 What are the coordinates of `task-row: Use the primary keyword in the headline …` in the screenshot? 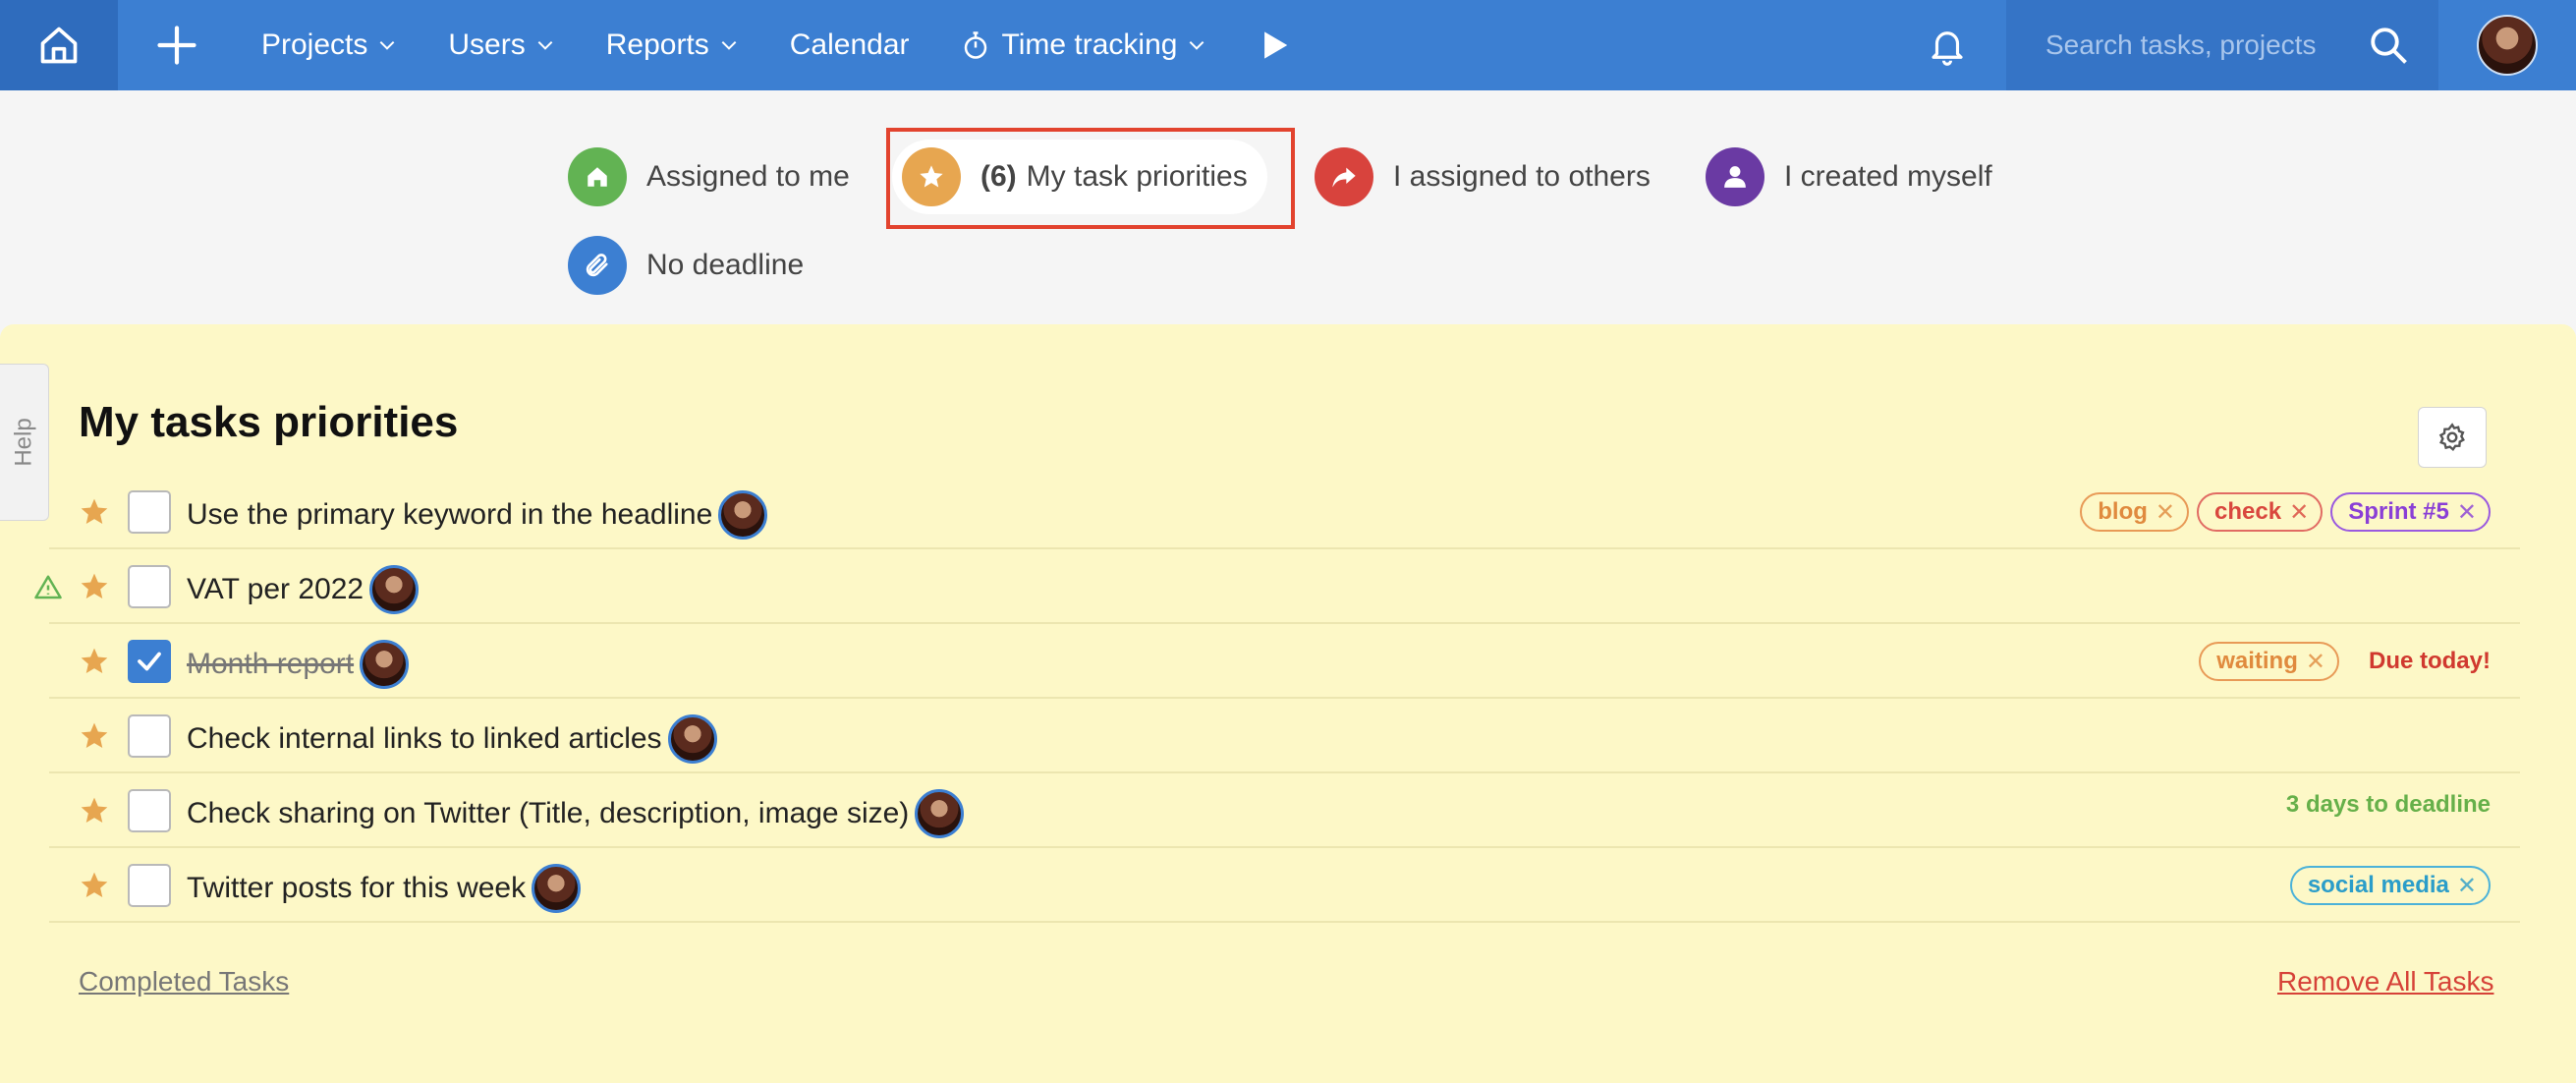 It's located at (1284, 512).